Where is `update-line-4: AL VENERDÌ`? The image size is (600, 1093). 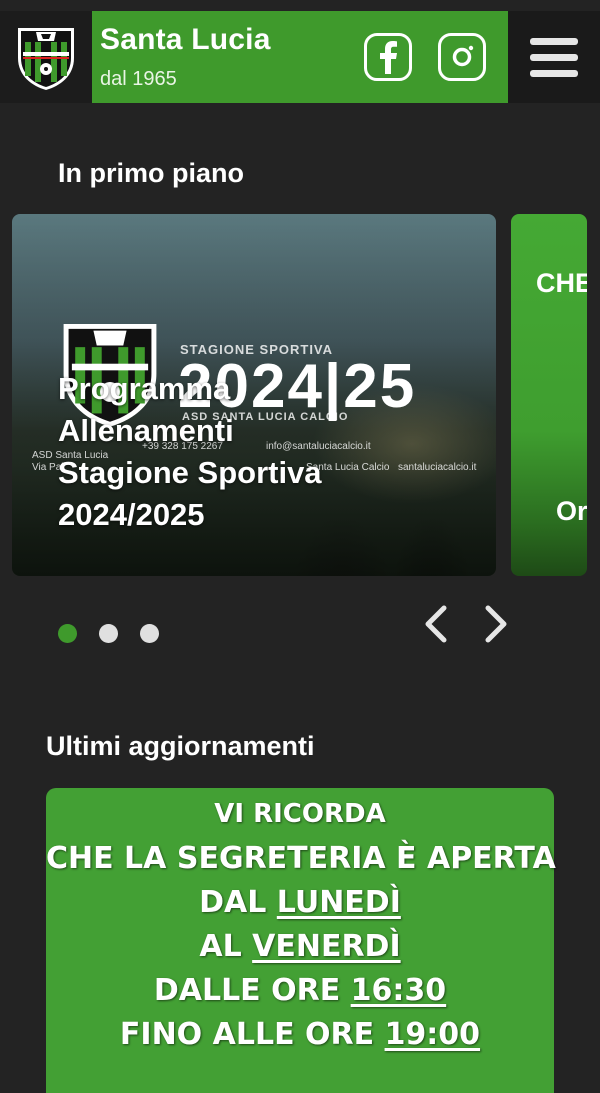 update-line-4: AL VENERDÌ is located at coordinates (300, 946).